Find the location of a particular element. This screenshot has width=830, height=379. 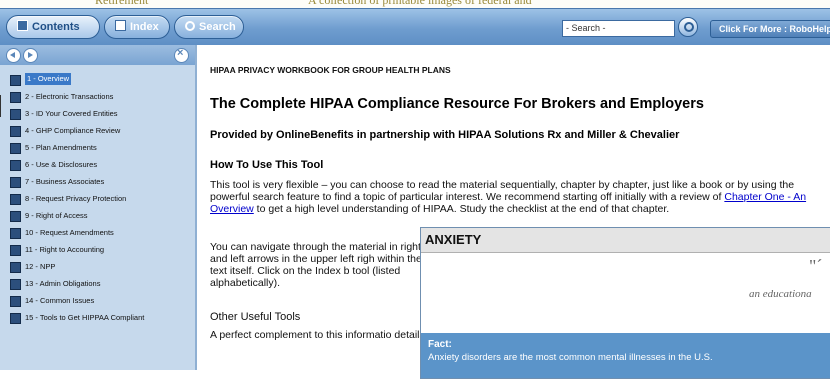

search-go-icon is located at coordinates (688, 27).